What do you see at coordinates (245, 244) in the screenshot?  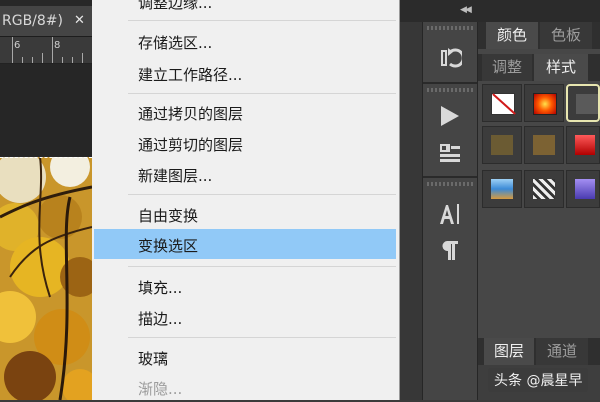 I see `menu-item-transform-selection: 变换选区` at bounding box center [245, 244].